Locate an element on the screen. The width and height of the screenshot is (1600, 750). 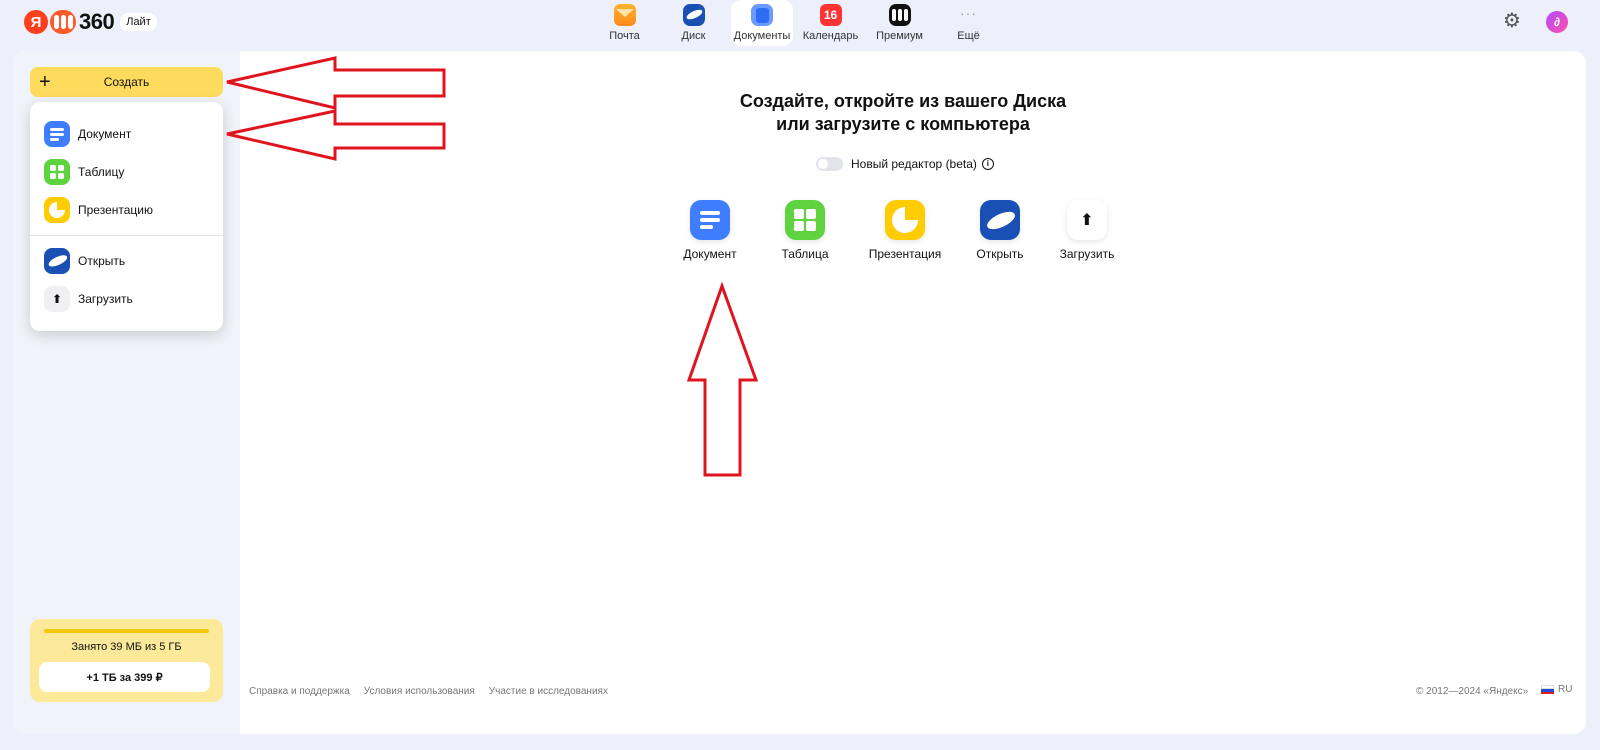
gear-icon: ⚙ is located at coordinates (1512, 21).